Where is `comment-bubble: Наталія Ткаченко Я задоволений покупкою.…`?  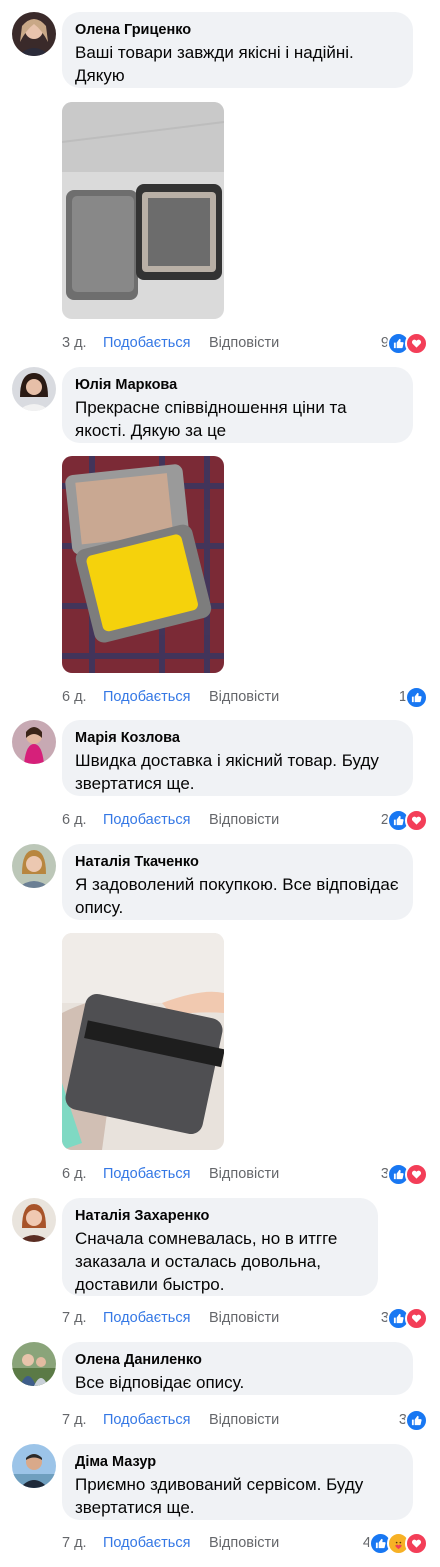 comment-bubble: Наталія Ткаченко Я задоволений покупкою.… is located at coordinates (237, 882).